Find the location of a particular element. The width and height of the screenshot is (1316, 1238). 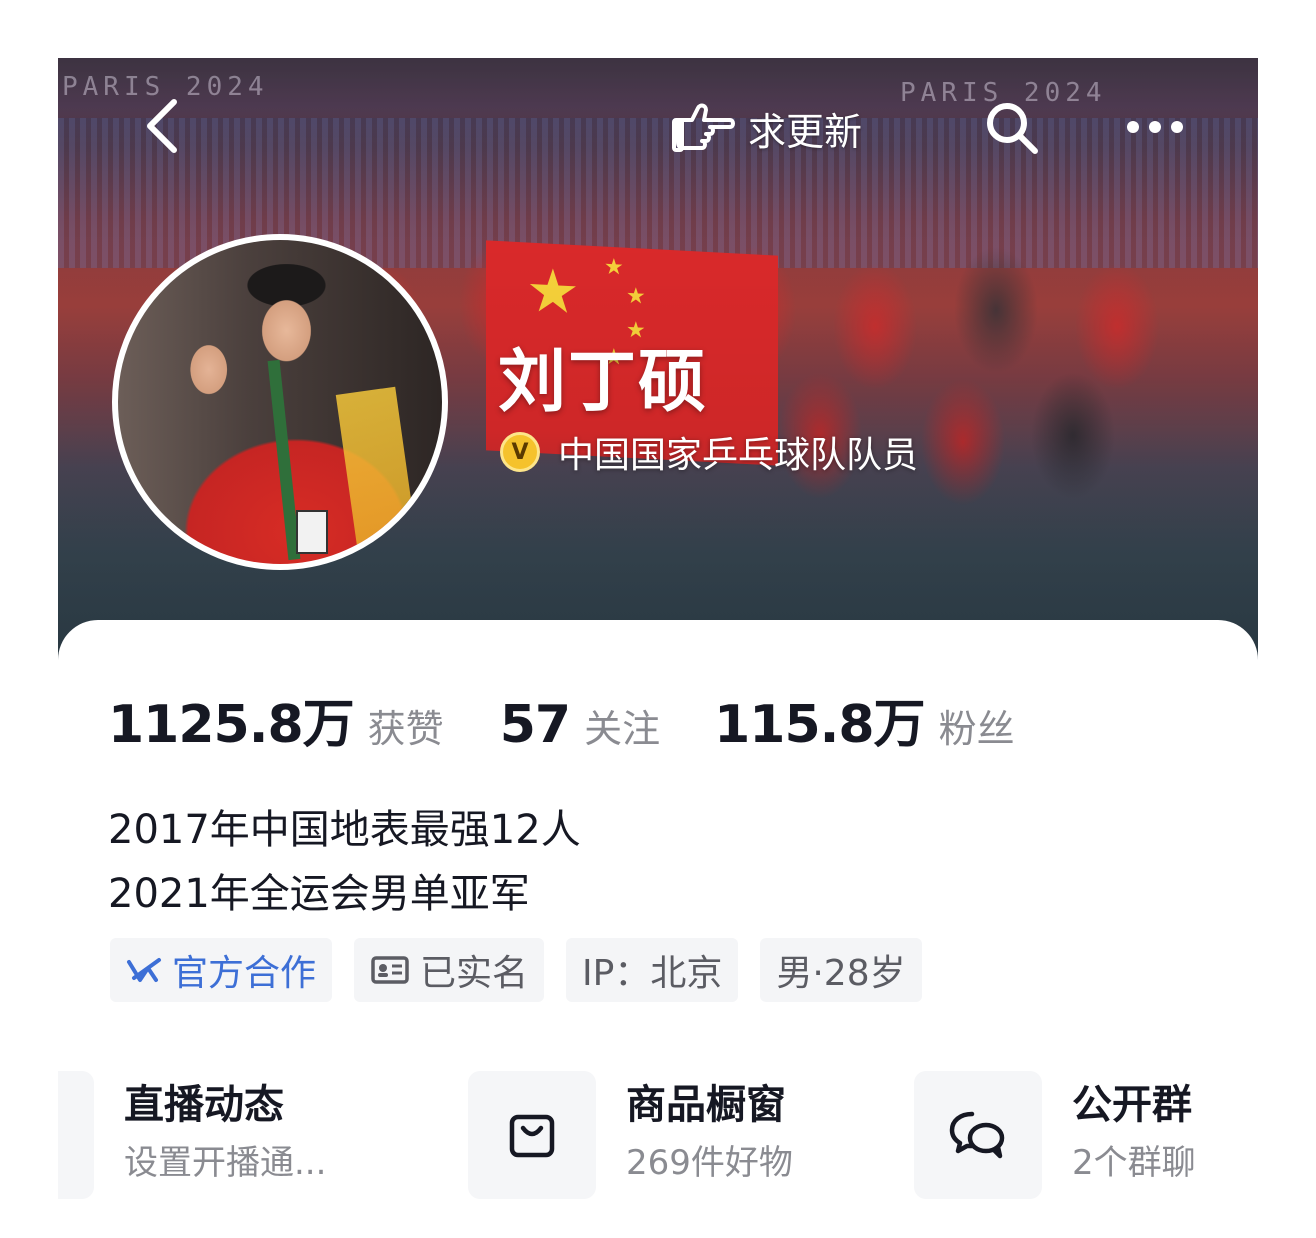

back-button is located at coordinates (162, 126).